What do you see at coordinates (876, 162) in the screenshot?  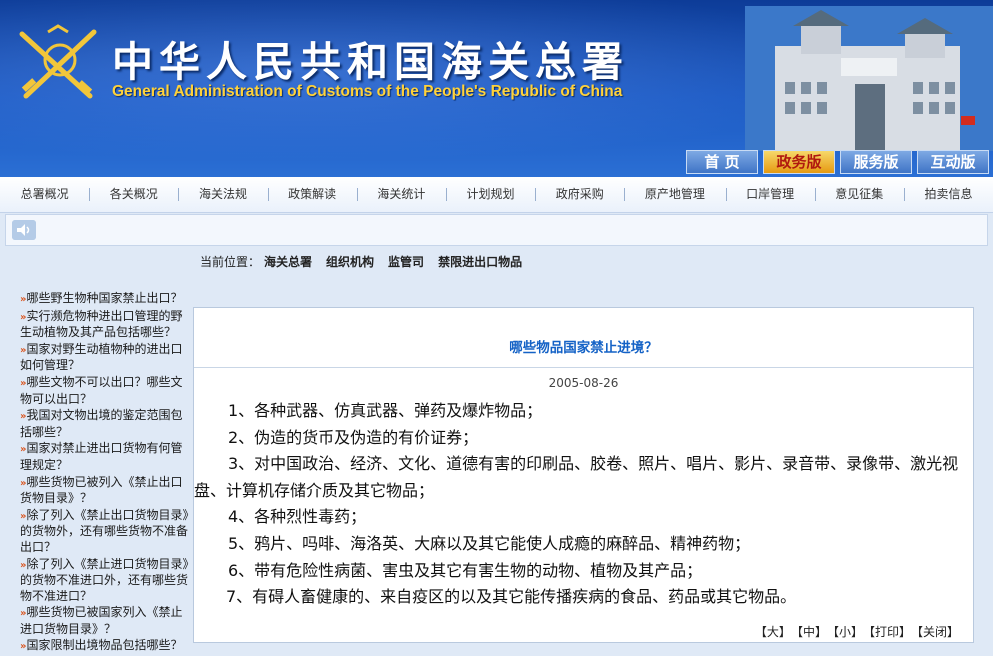 I see `mode-service: 服务版` at bounding box center [876, 162].